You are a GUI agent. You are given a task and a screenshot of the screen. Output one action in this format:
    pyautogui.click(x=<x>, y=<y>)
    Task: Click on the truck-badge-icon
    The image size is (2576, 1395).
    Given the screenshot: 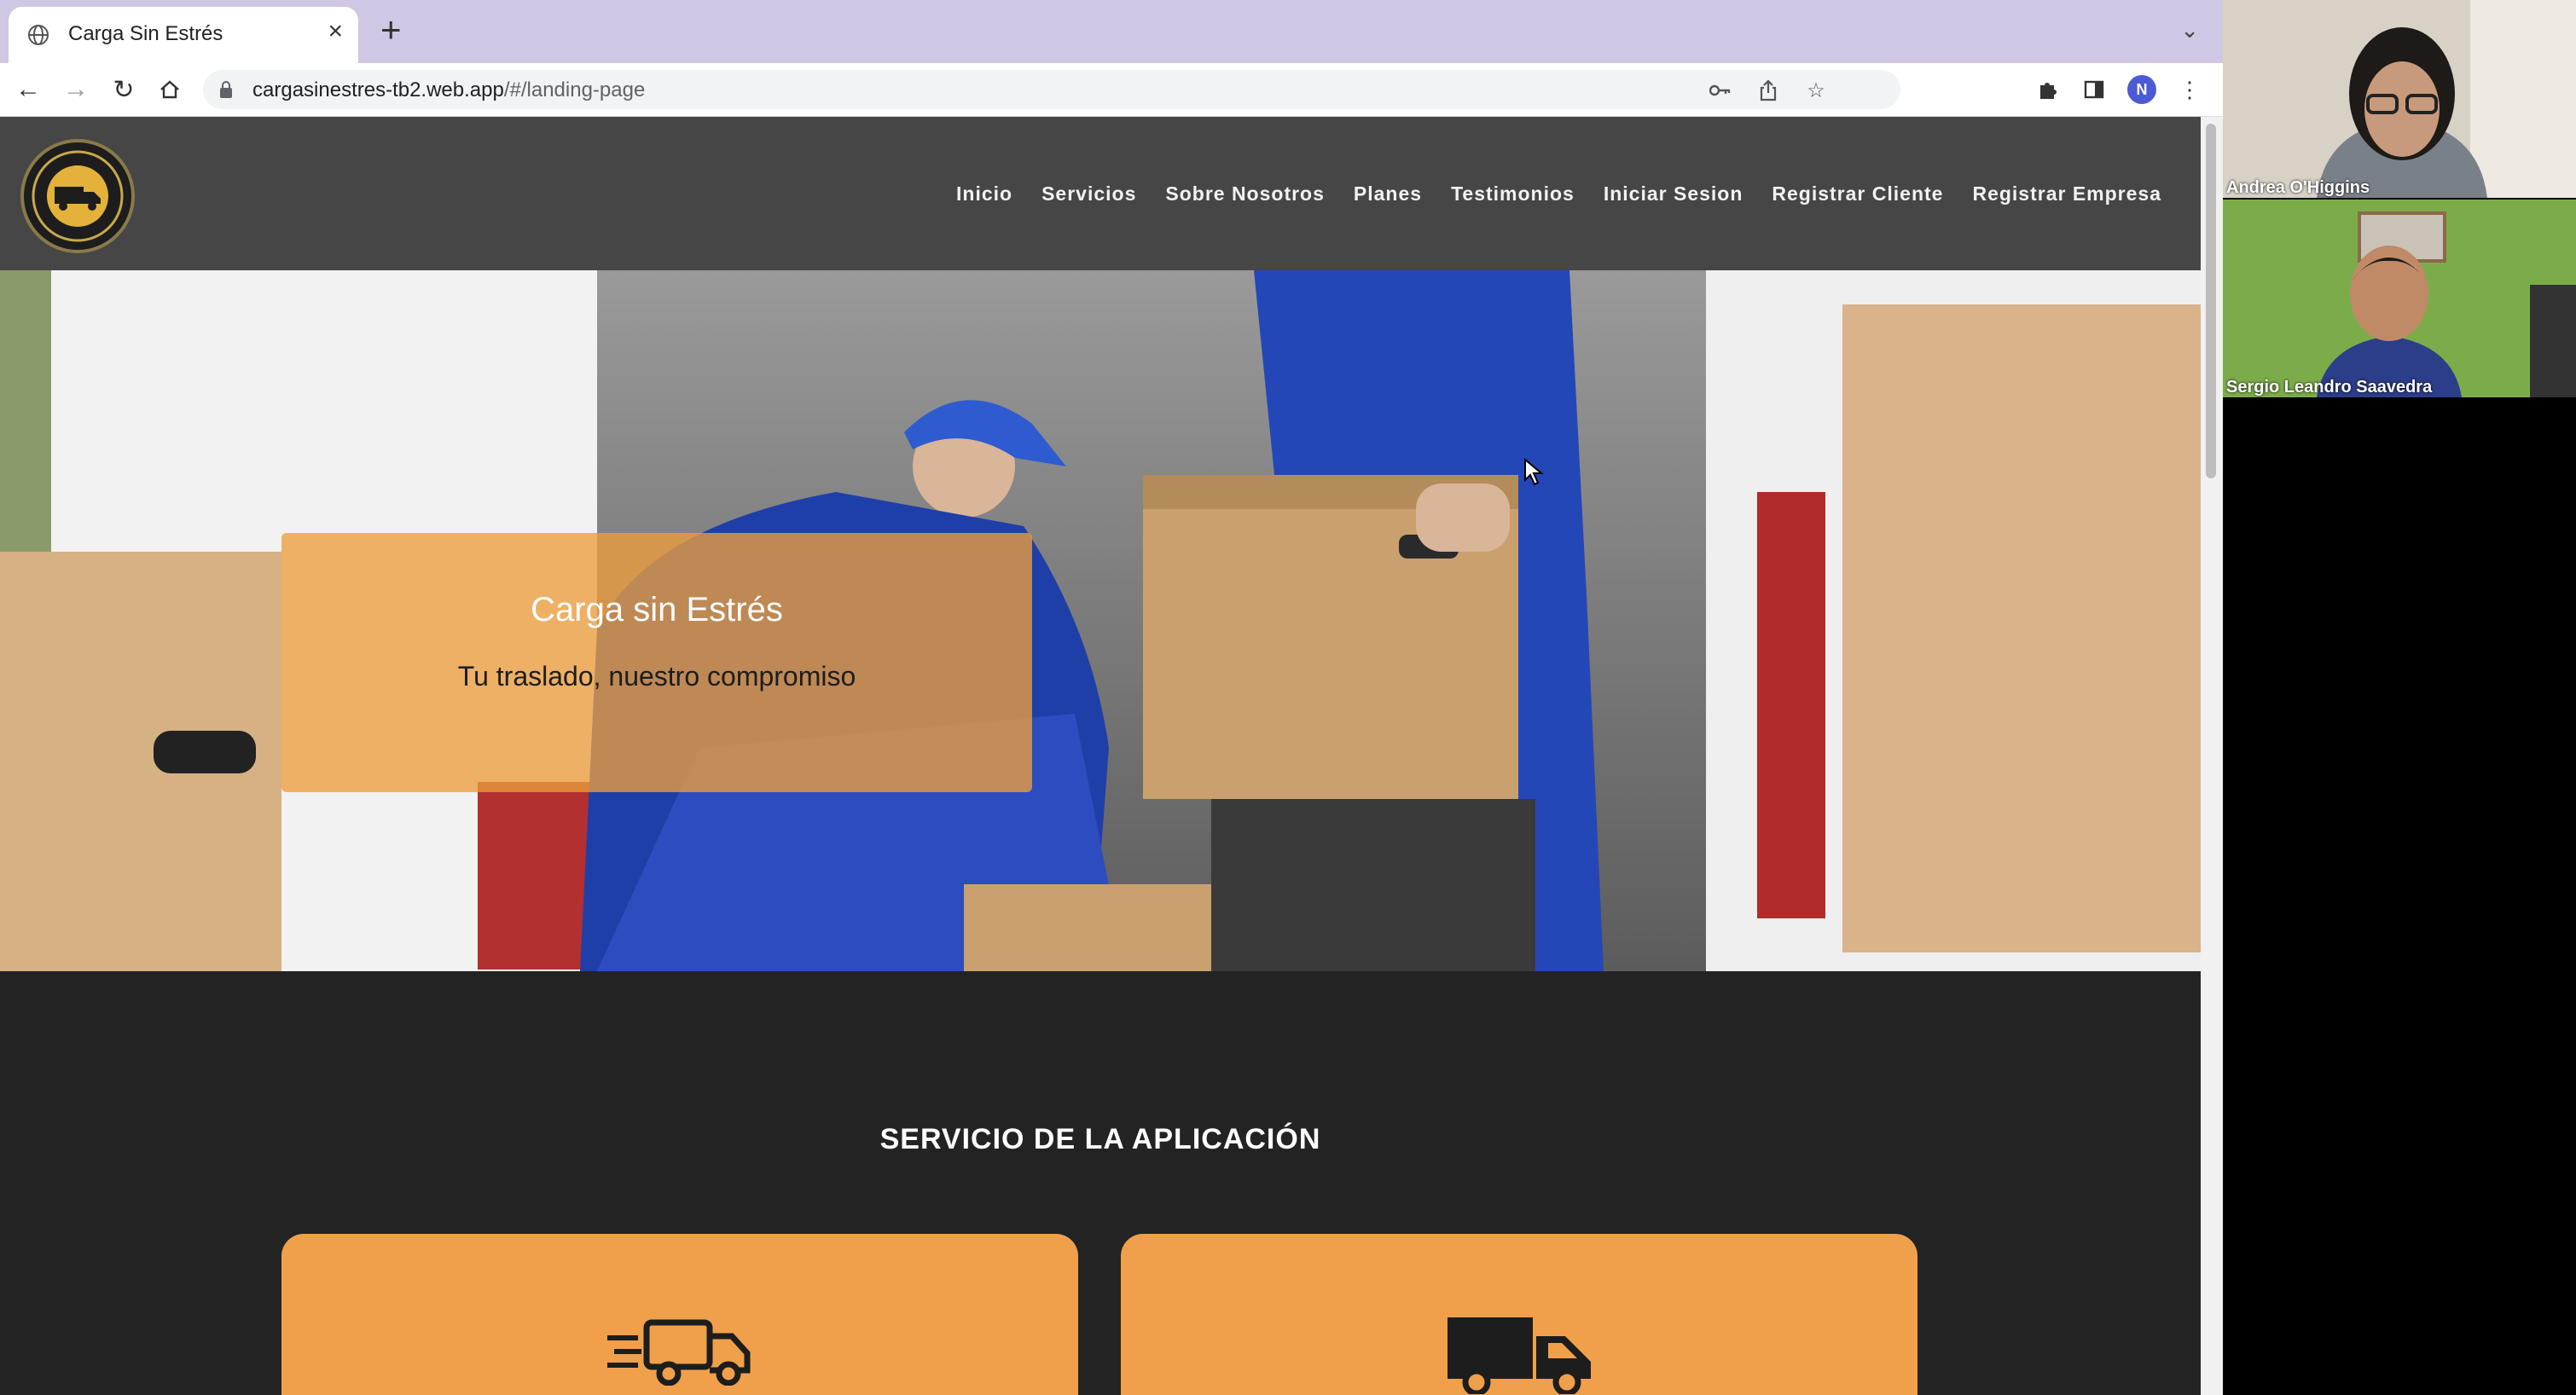 What is the action you would take?
    pyautogui.click(x=78, y=196)
    